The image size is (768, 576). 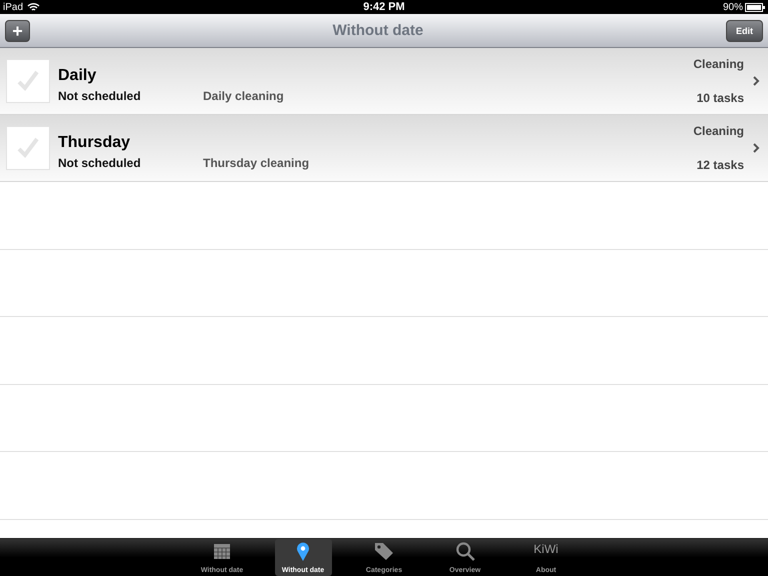 I want to click on list-row: Daily Not scheduled Daily cleaning Cleaning 10 tasks, so click(x=384, y=81).